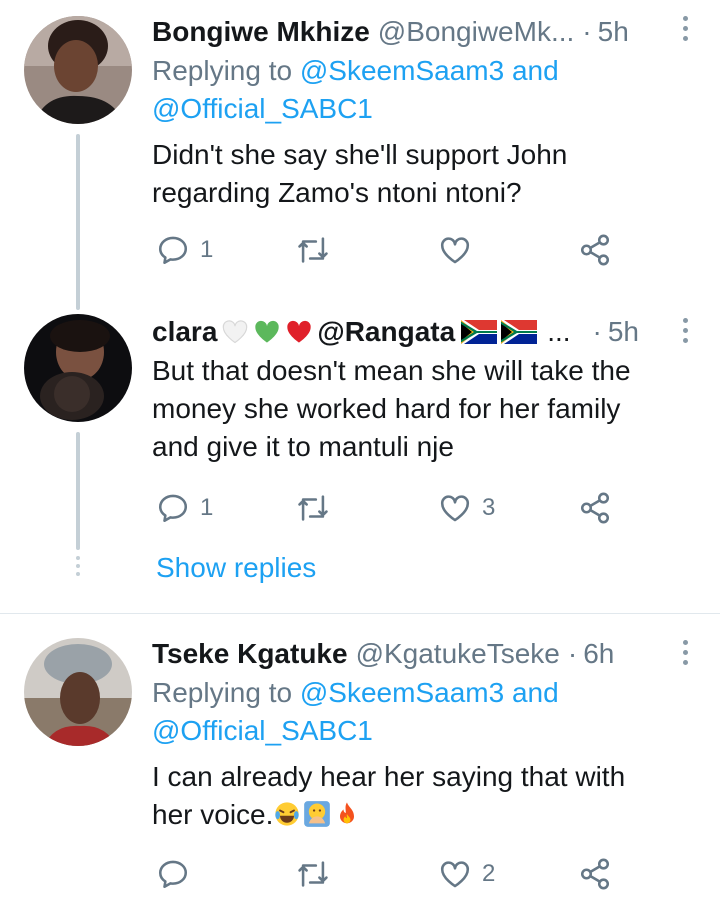 The height and width of the screenshot is (901, 720). What do you see at coordinates (78, 568) in the screenshot?
I see `thread-continuation-dots` at bounding box center [78, 568].